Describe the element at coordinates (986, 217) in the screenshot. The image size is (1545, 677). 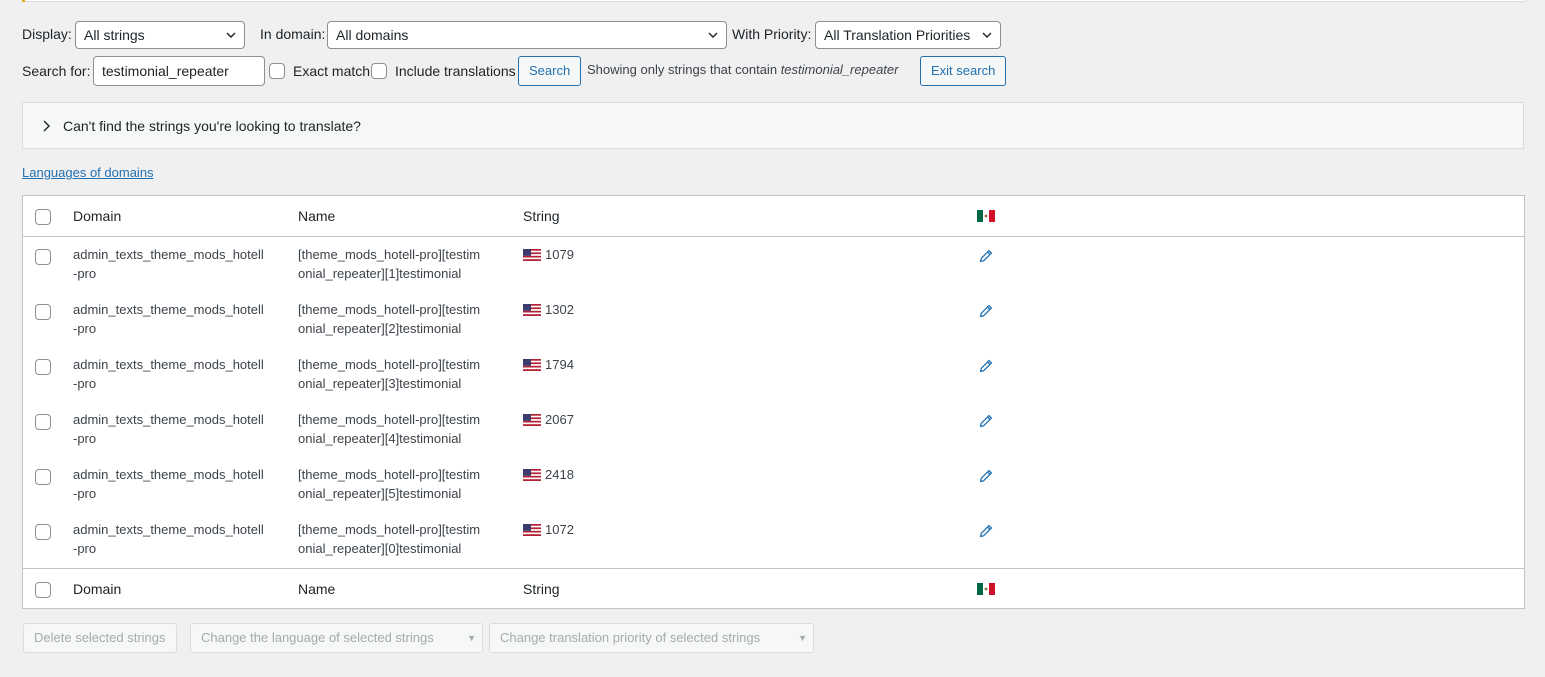
I see `mexico-flag-icon` at that location.